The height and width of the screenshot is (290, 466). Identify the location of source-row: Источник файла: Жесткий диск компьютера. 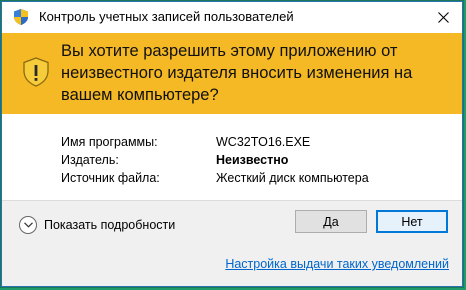
(215, 180).